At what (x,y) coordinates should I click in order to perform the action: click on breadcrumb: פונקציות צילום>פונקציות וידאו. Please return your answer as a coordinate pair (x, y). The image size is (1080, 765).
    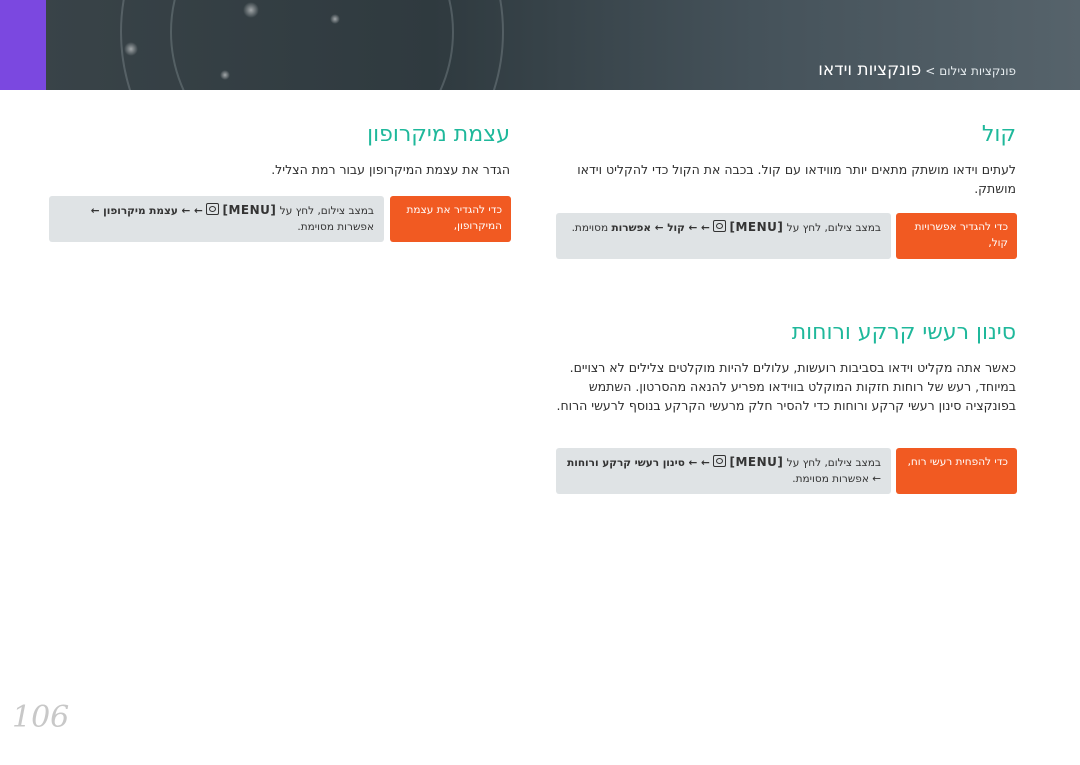
    Looking at the image, I should click on (917, 70).